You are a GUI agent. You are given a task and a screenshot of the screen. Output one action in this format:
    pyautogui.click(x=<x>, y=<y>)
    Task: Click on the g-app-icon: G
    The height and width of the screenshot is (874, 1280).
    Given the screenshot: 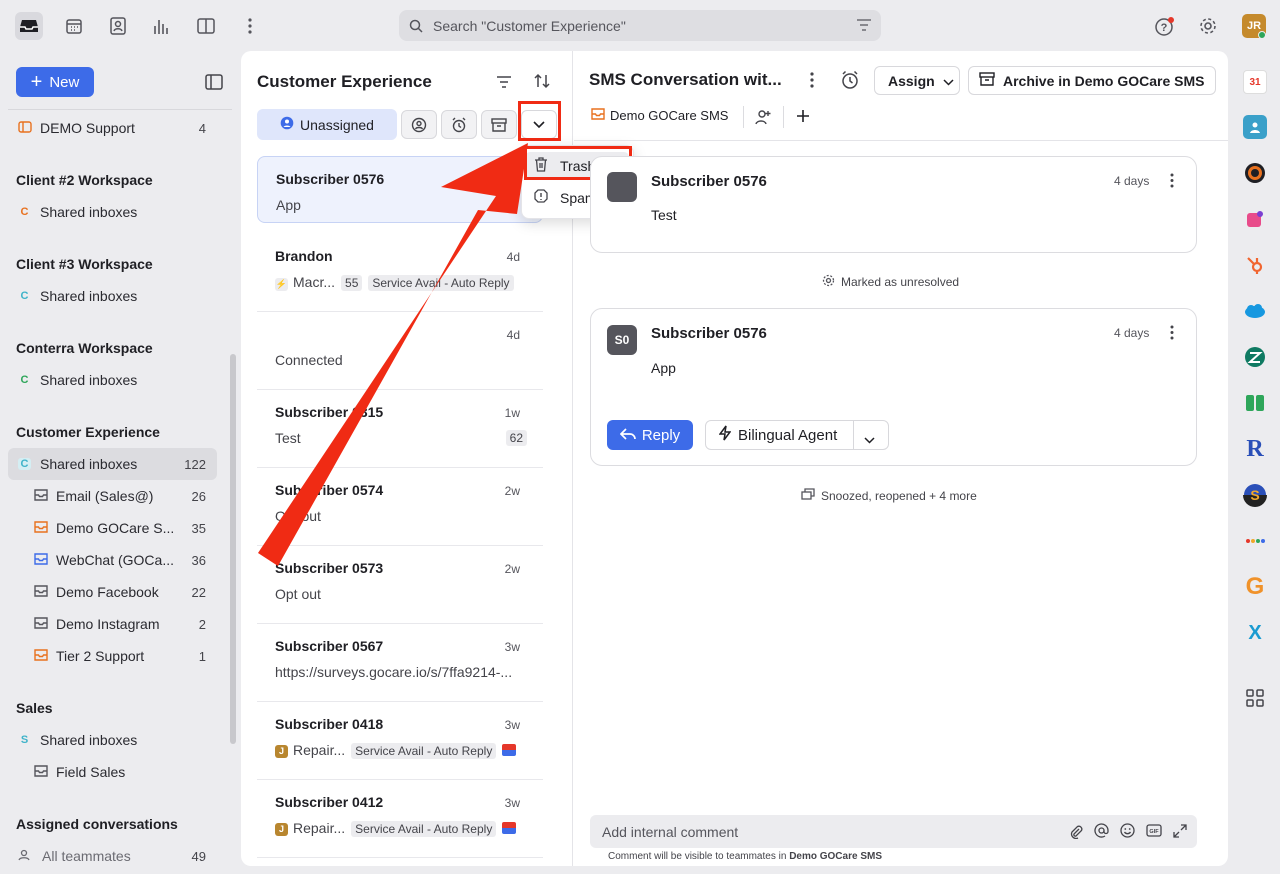 What is the action you would take?
    pyautogui.click(x=1255, y=586)
    